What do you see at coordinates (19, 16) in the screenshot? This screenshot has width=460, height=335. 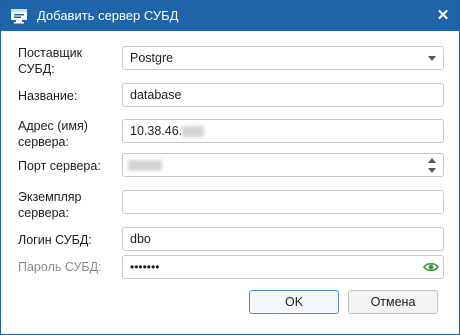 I see `server-window-icon` at bounding box center [19, 16].